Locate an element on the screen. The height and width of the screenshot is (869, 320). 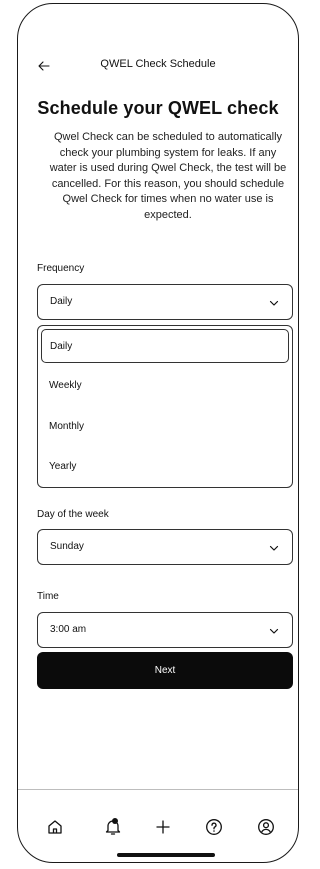
home-icon is located at coordinates (55, 827).